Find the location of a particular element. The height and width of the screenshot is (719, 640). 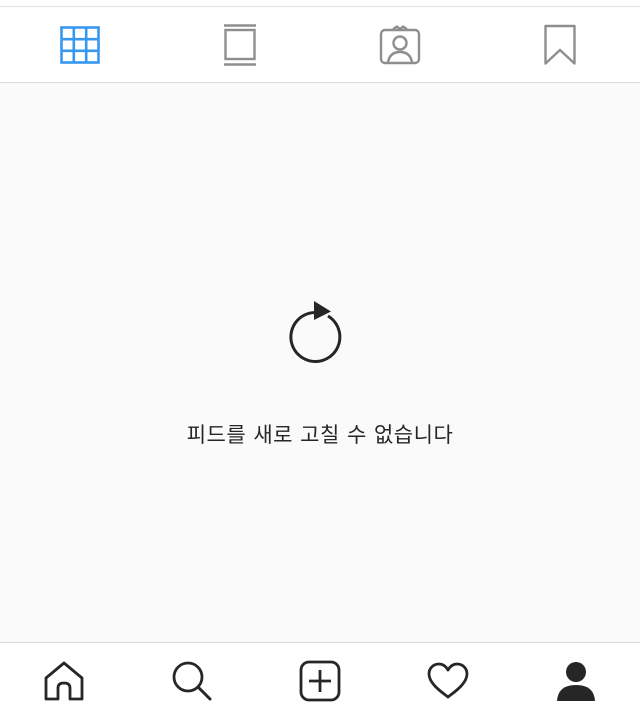

nav-activity is located at coordinates (448, 681).